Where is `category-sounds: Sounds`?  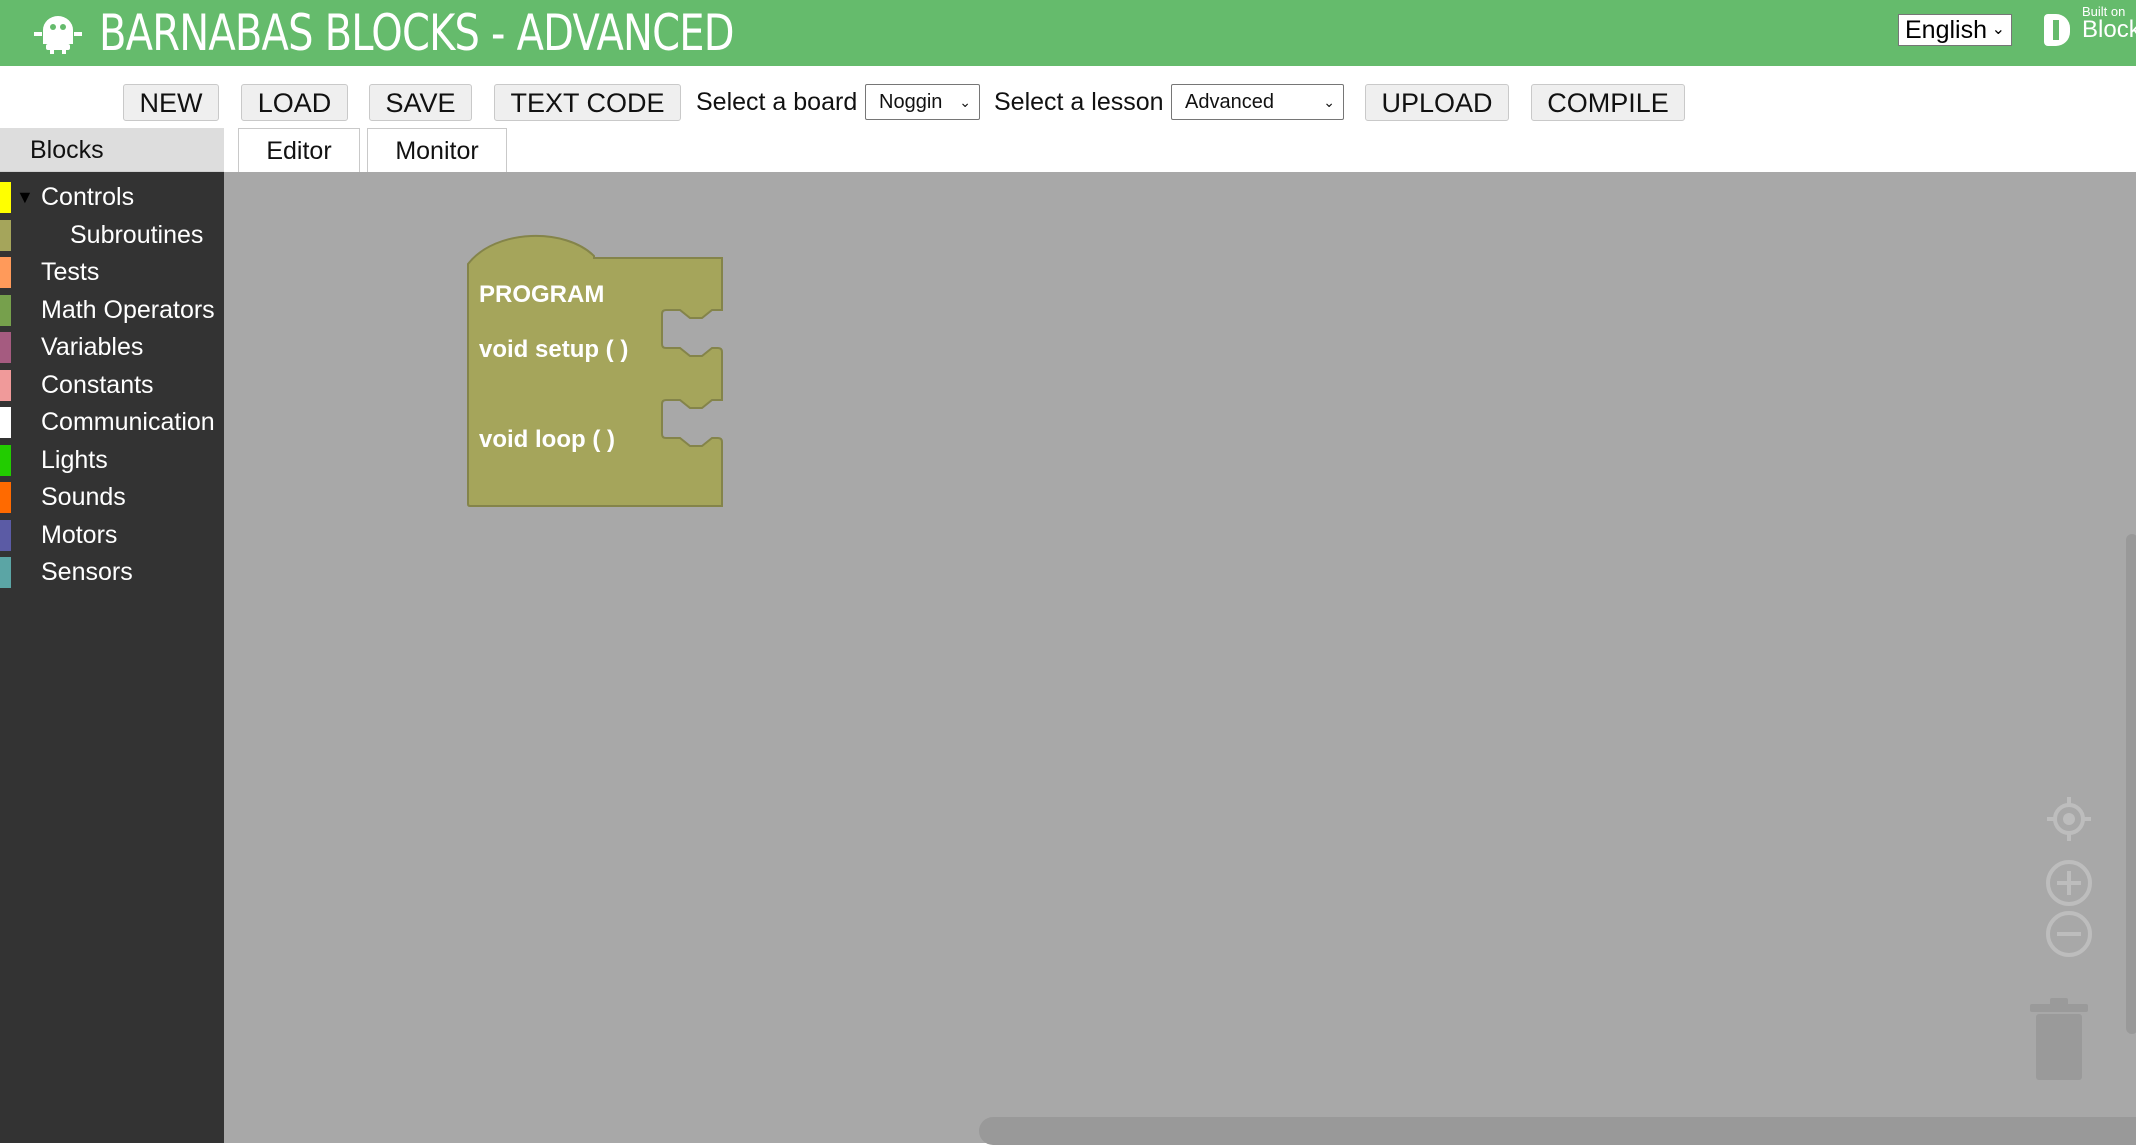 category-sounds: Sounds is located at coordinates (112, 497).